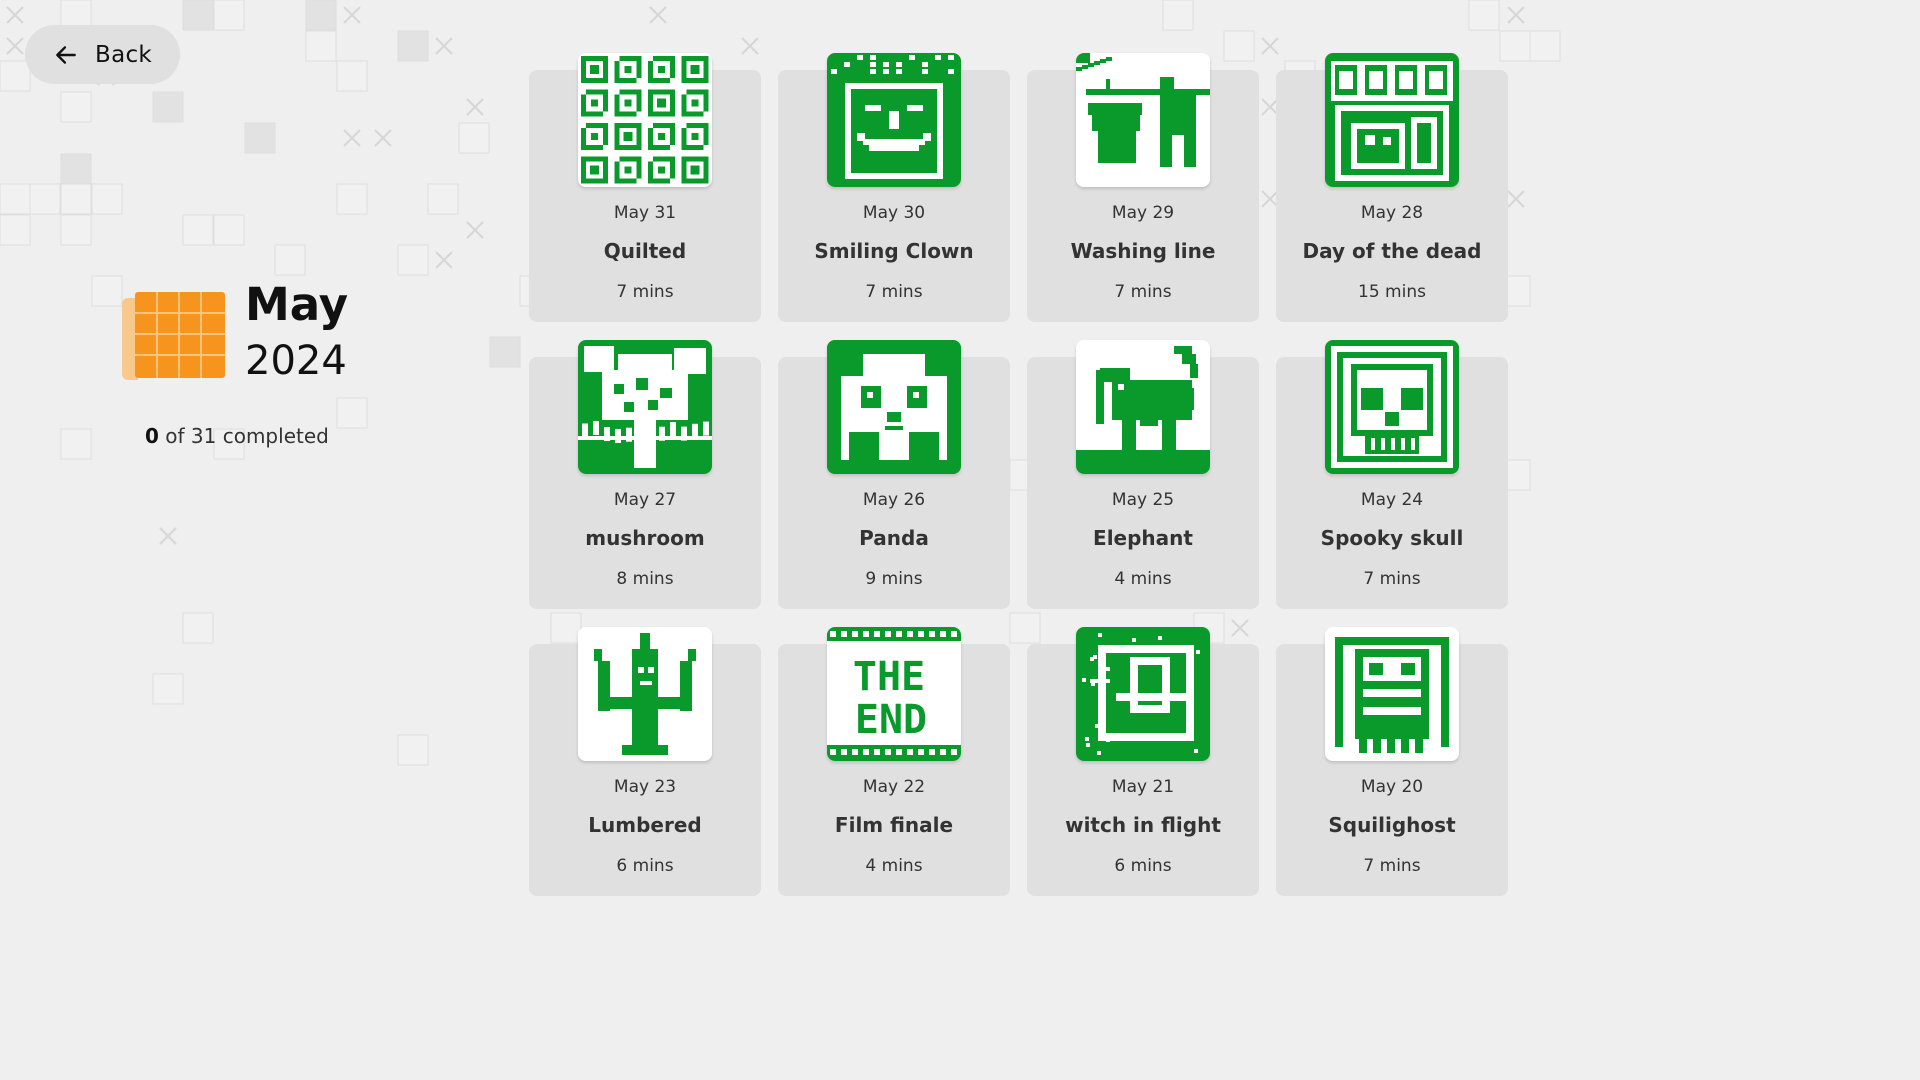 Image resolution: width=1920 pixels, height=1080 pixels. What do you see at coordinates (645, 251) in the screenshot?
I see `puzzle-name: Quilted` at bounding box center [645, 251].